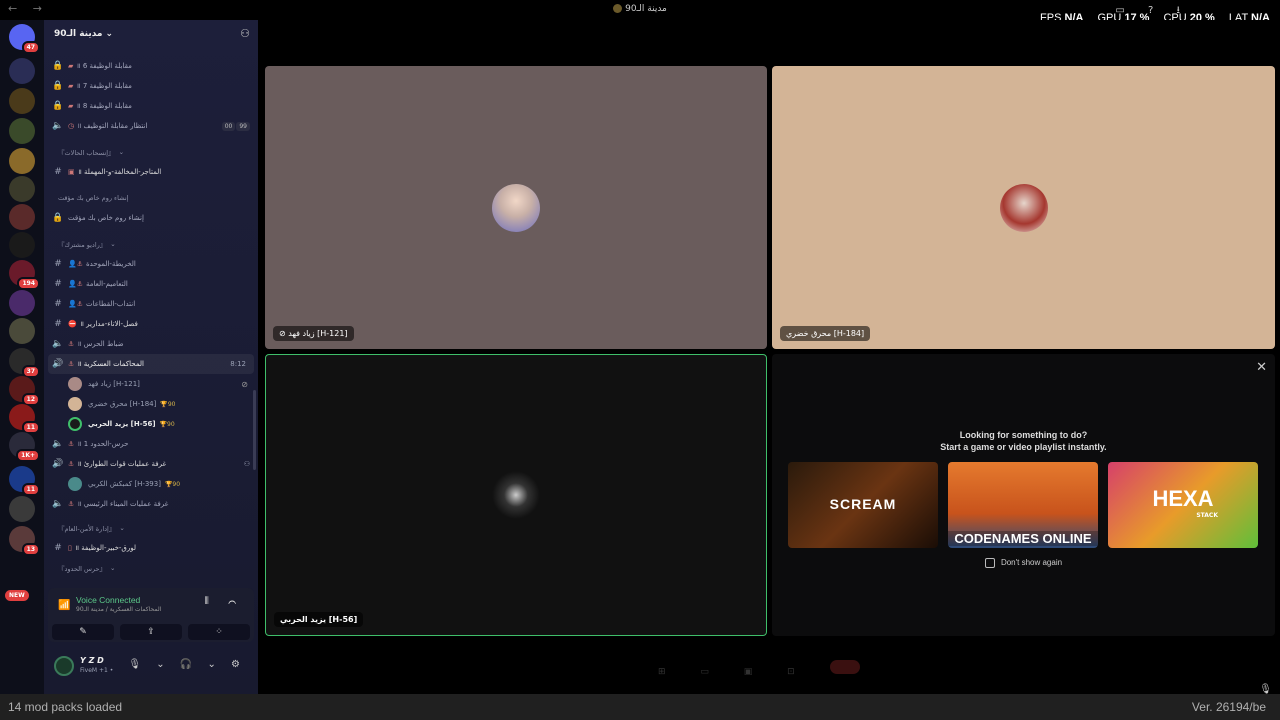 The image size is (1280, 720). What do you see at coordinates (24, 391) in the screenshot?
I see `server-icon: 12` at bounding box center [24, 391].